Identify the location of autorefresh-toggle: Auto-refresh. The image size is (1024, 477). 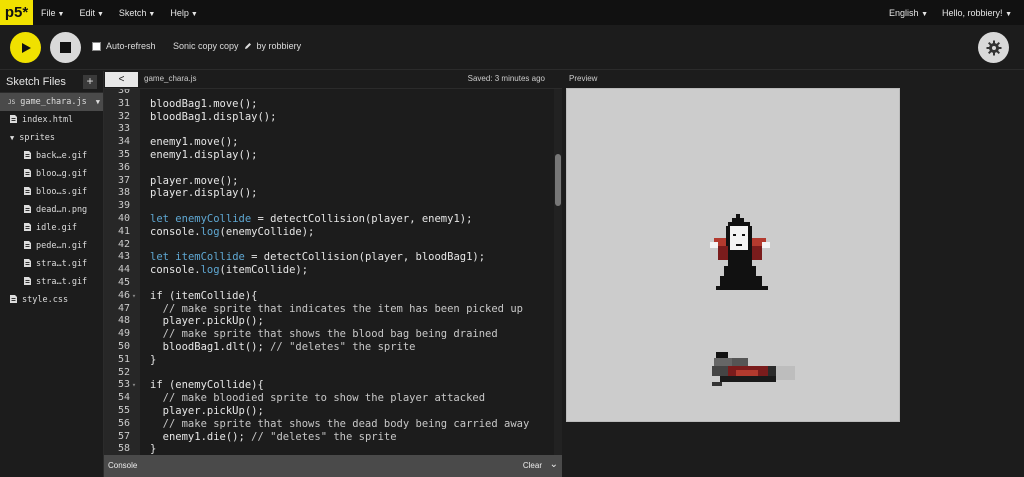
(124, 46).